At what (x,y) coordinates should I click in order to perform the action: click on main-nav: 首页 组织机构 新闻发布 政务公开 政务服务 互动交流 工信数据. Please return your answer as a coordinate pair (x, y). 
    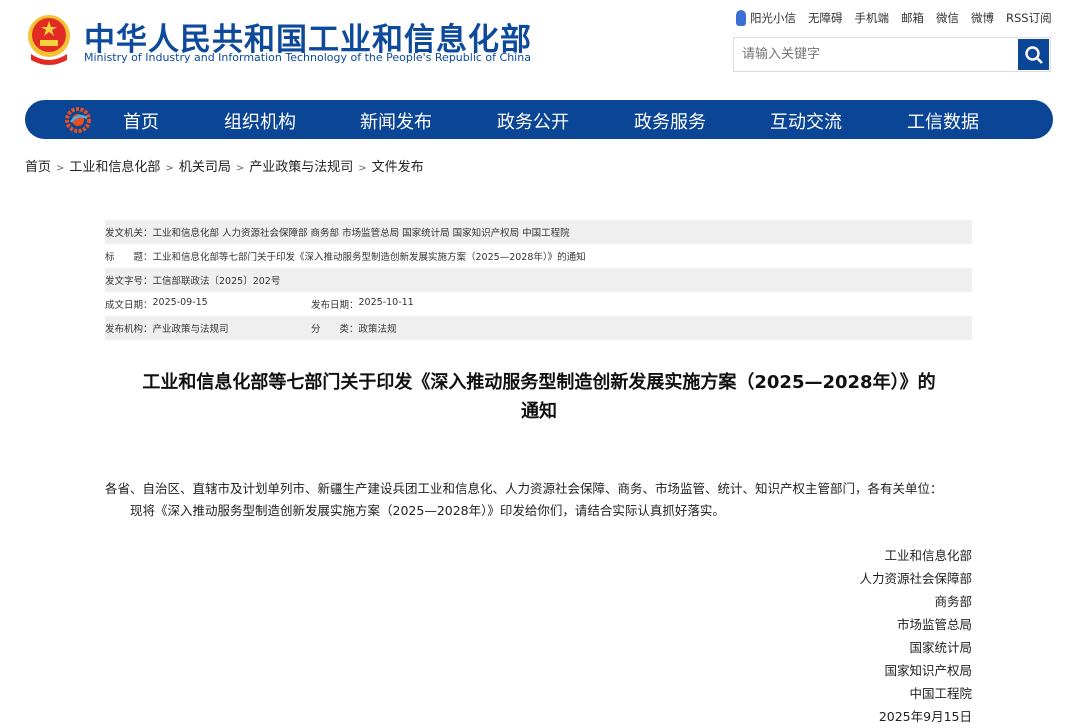
    Looking at the image, I should click on (539, 119).